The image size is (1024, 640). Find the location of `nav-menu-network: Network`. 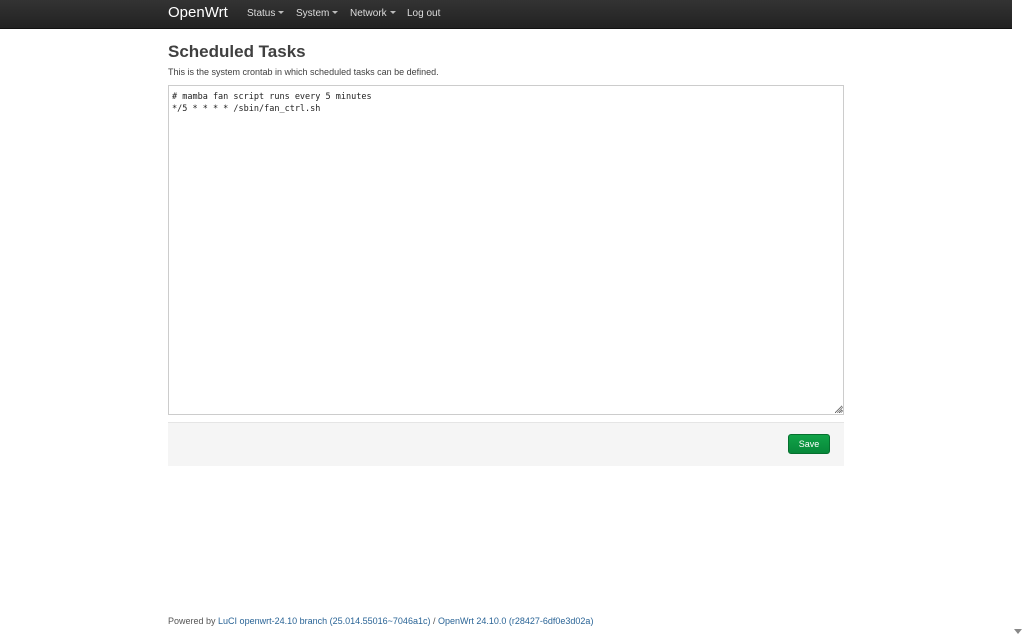

nav-menu-network: Network is located at coordinates (373, 14).